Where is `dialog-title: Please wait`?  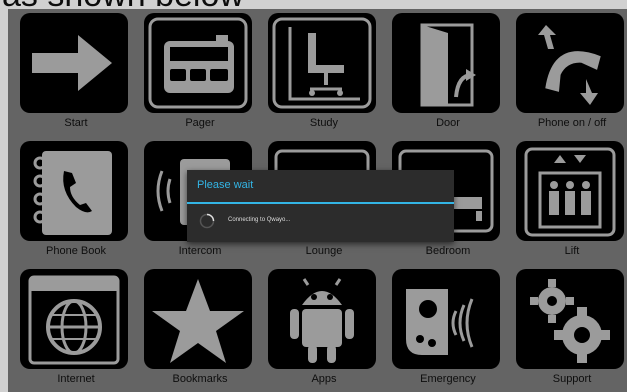 dialog-title: Please wait is located at coordinates (225, 185).